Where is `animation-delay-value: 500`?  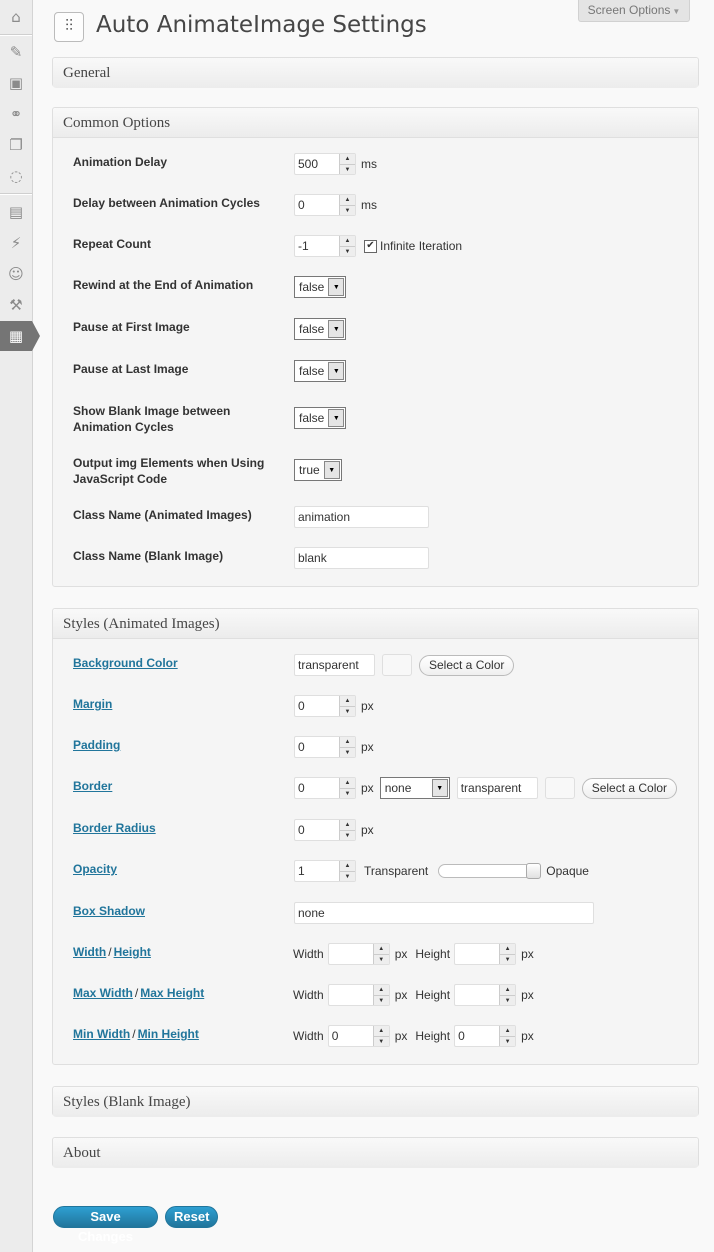
animation-delay-value: 500 is located at coordinates (317, 164).